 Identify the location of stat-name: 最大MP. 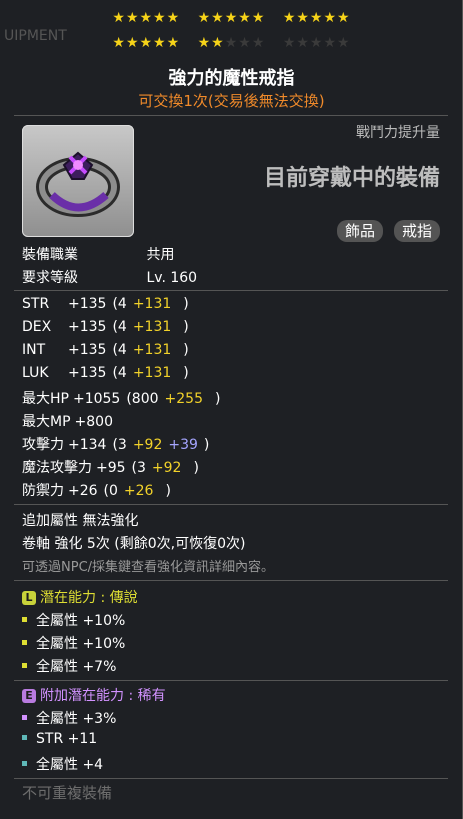
(46, 422).